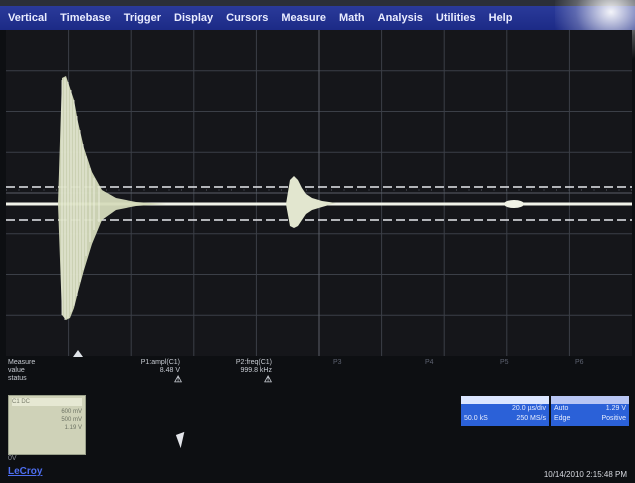 This screenshot has height=483, width=635. What do you see at coordinates (505, 400) in the screenshot?
I see `timebase-title` at bounding box center [505, 400].